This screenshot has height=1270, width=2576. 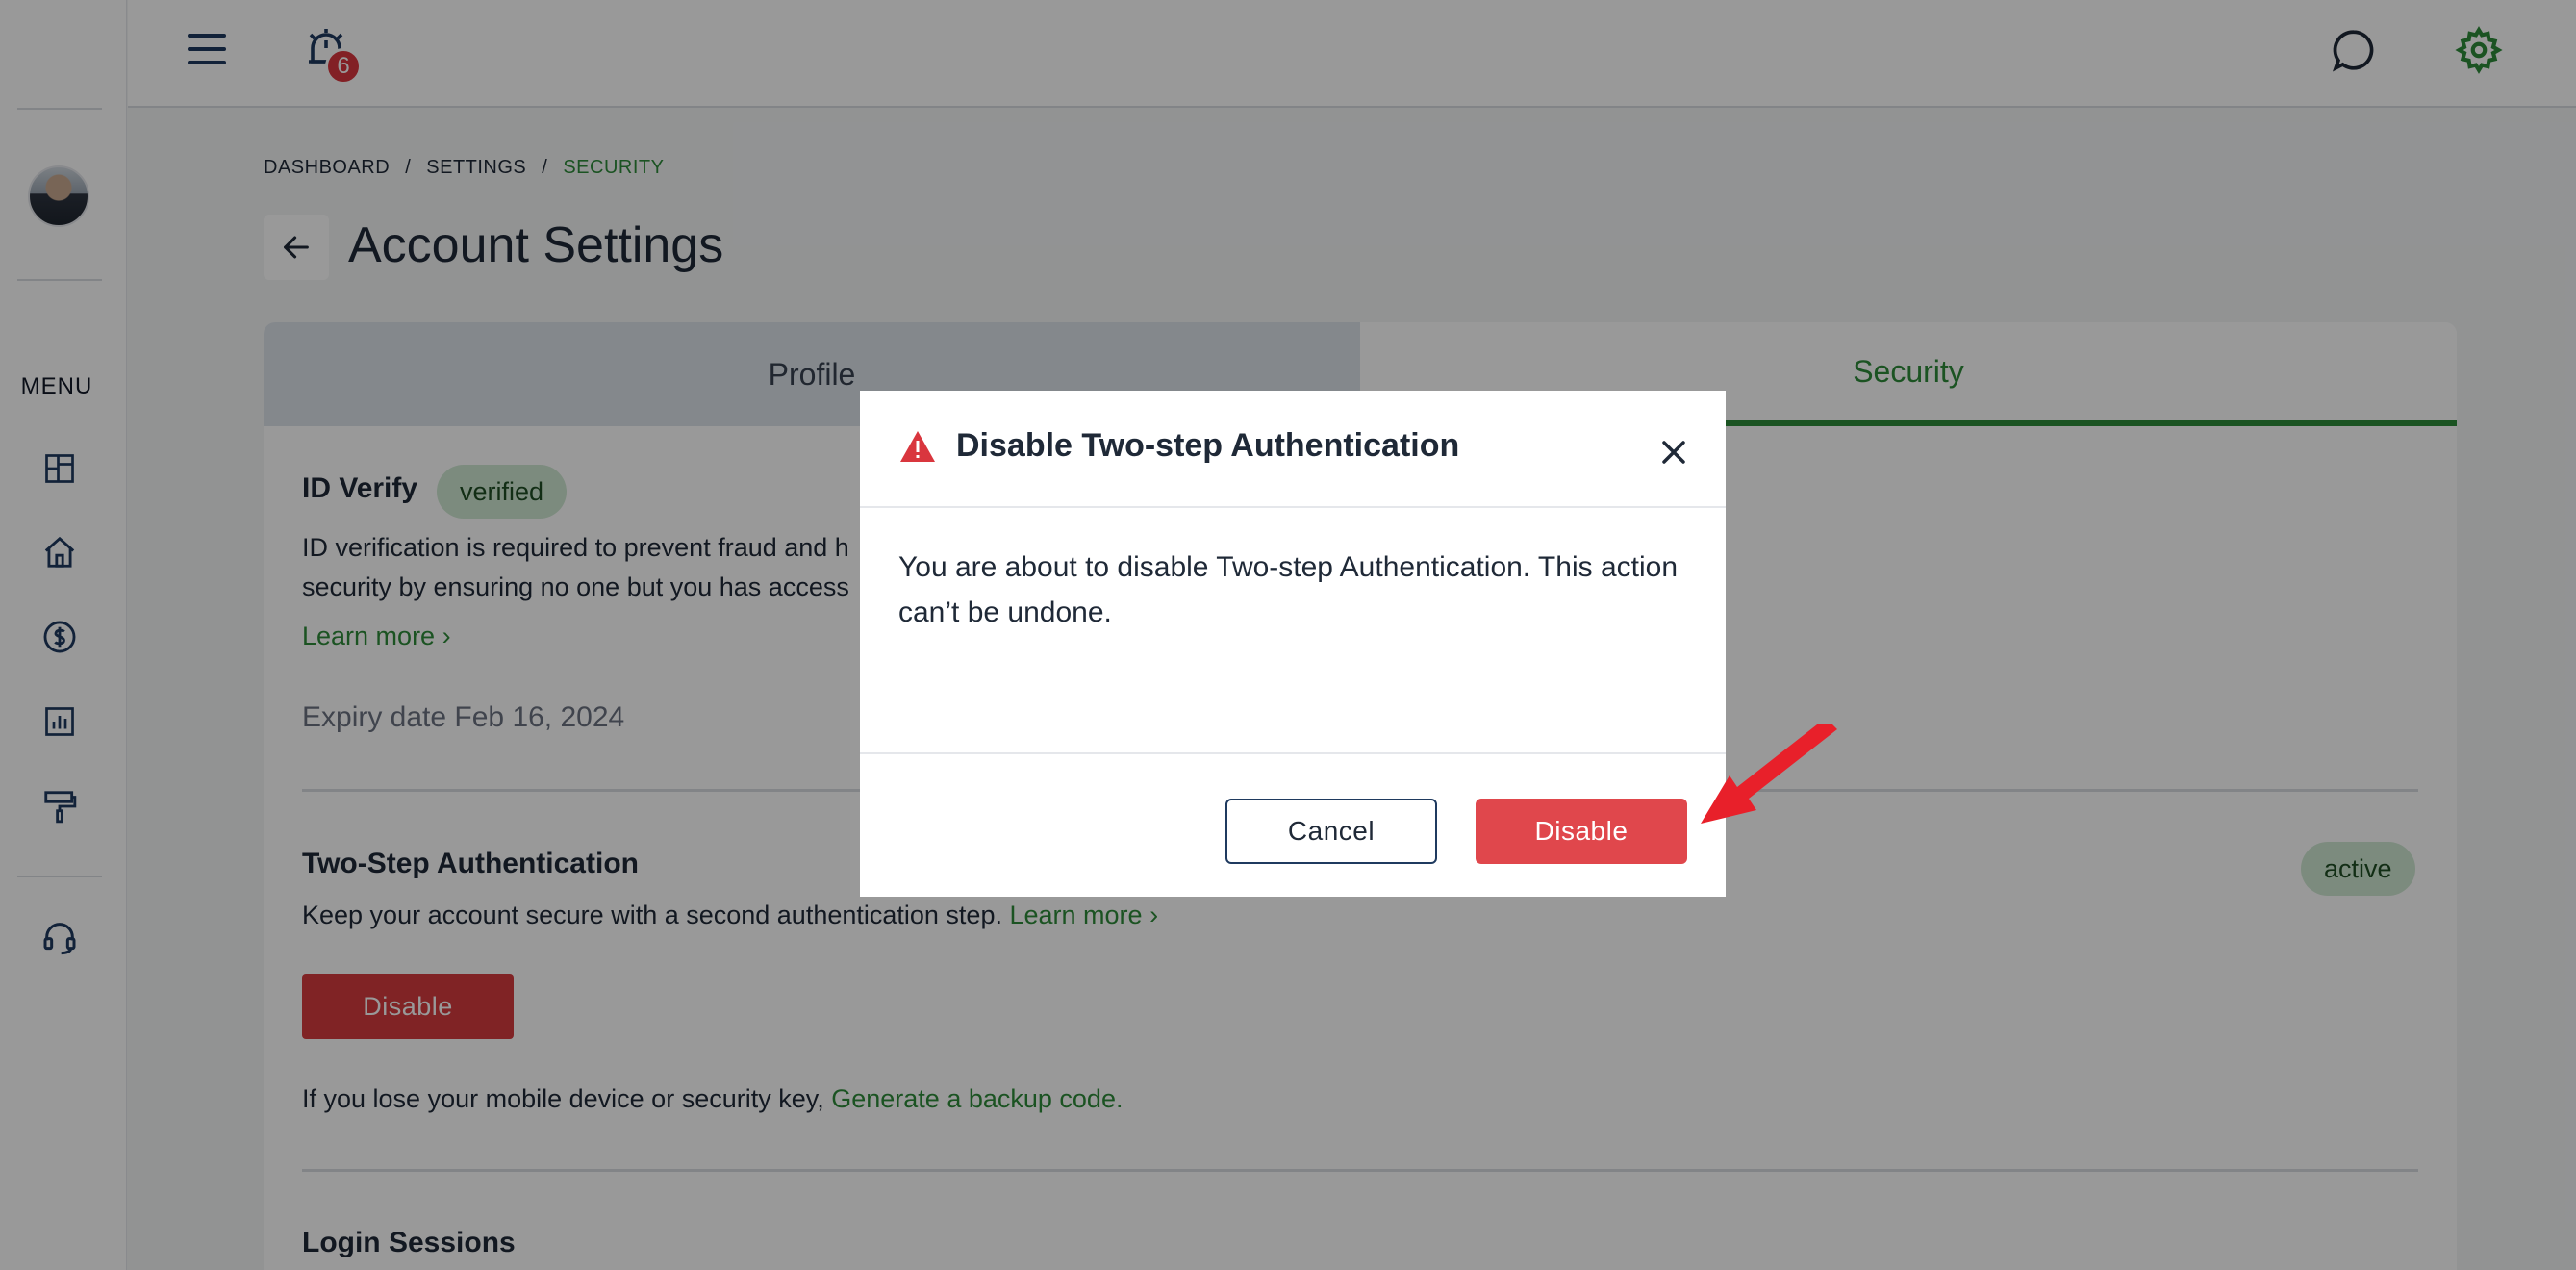 I want to click on confirm-disable-button: Disable, so click(x=1581, y=831).